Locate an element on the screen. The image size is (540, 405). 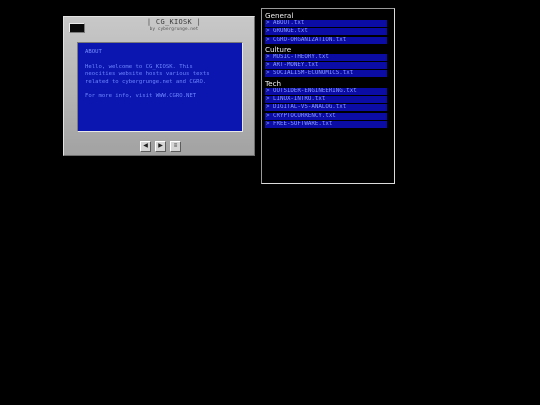
screen-footer: For more info, visit WWW.CGRO.NET is located at coordinates (141, 96).